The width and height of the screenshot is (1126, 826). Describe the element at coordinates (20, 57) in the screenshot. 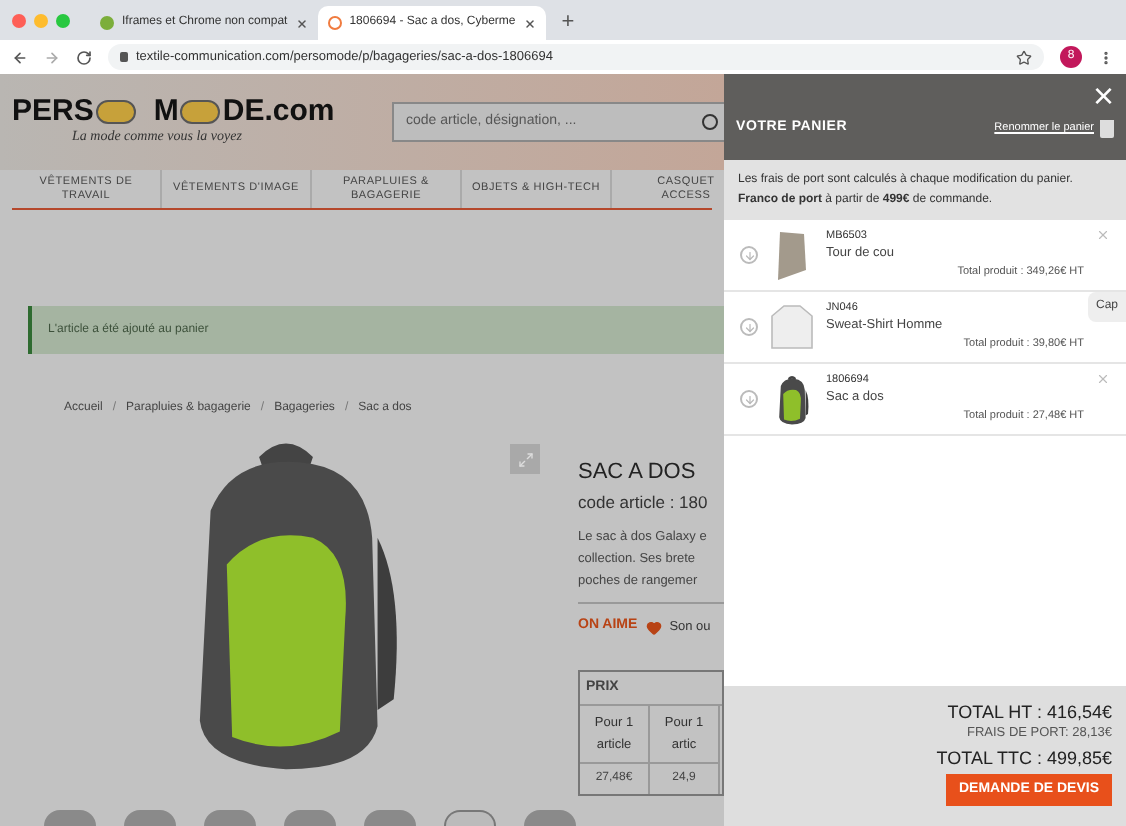

I see `back-icon` at that location.